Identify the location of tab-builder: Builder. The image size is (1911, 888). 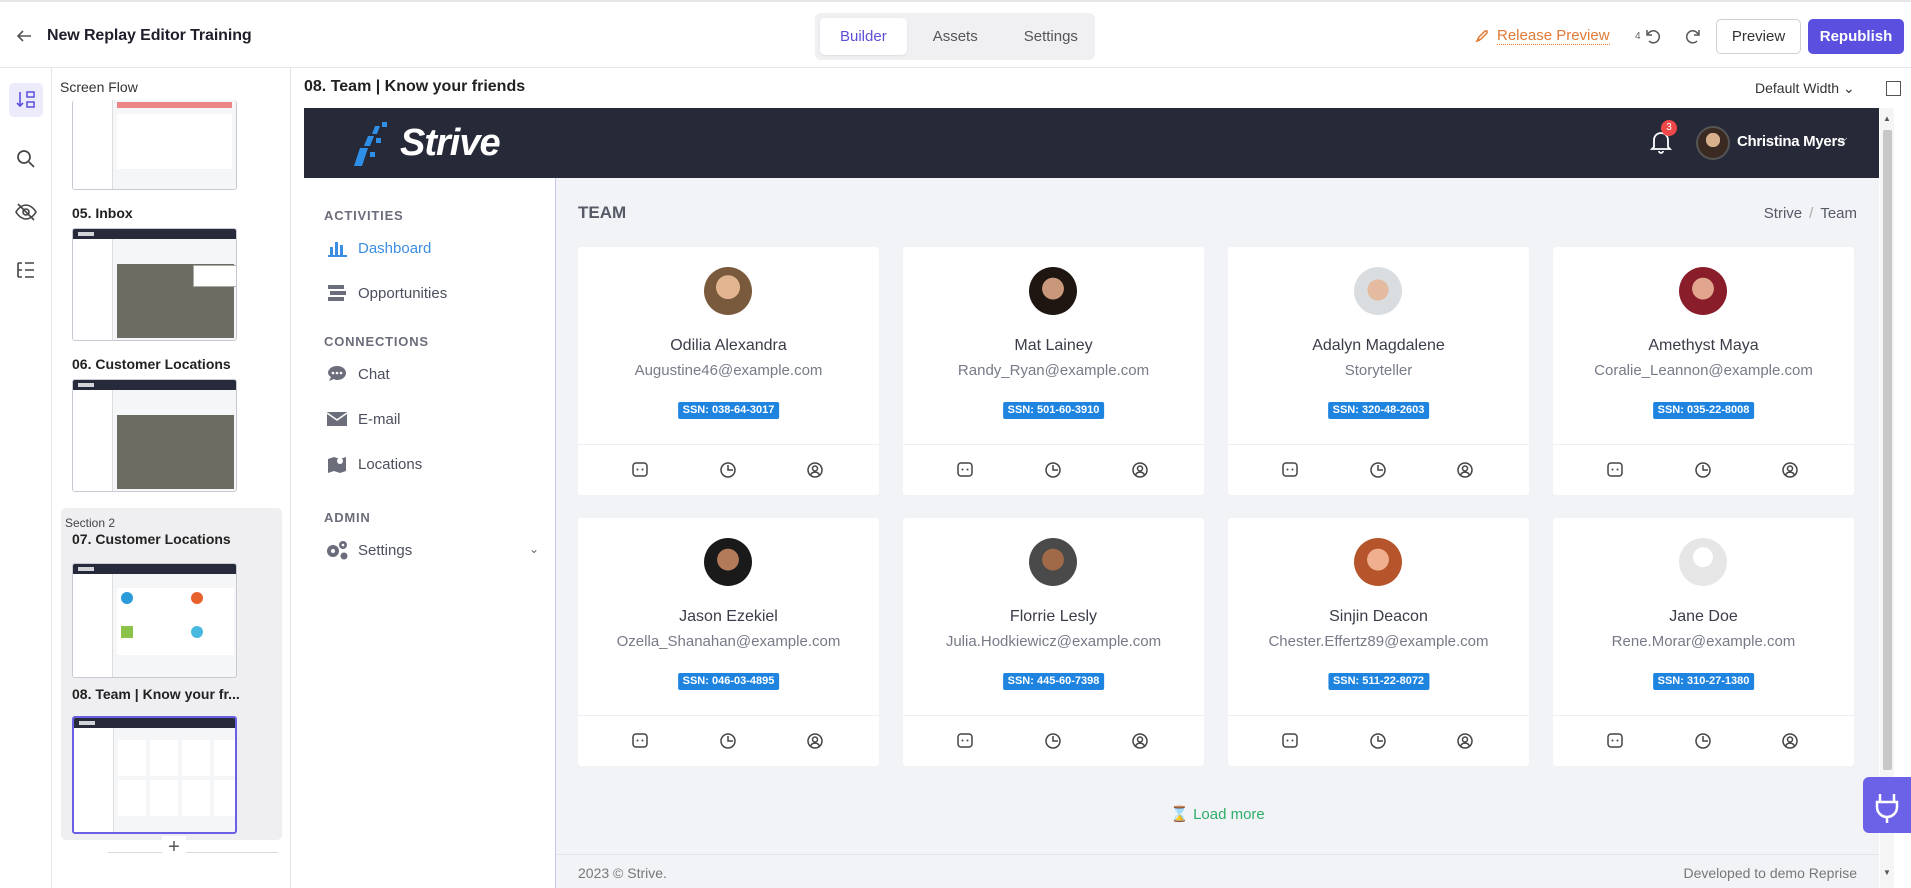
(863, 36).